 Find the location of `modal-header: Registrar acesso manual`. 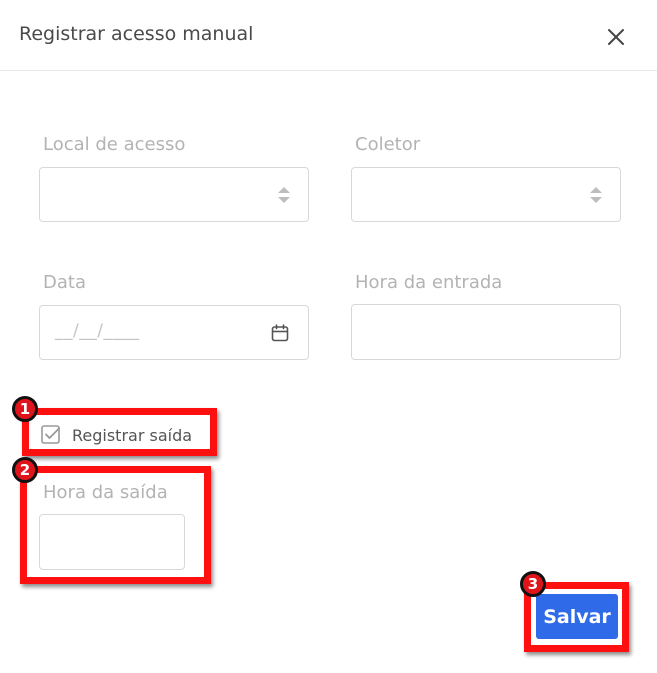

modal-header: Registrar acesso manual is located at coordinates (328, 35).